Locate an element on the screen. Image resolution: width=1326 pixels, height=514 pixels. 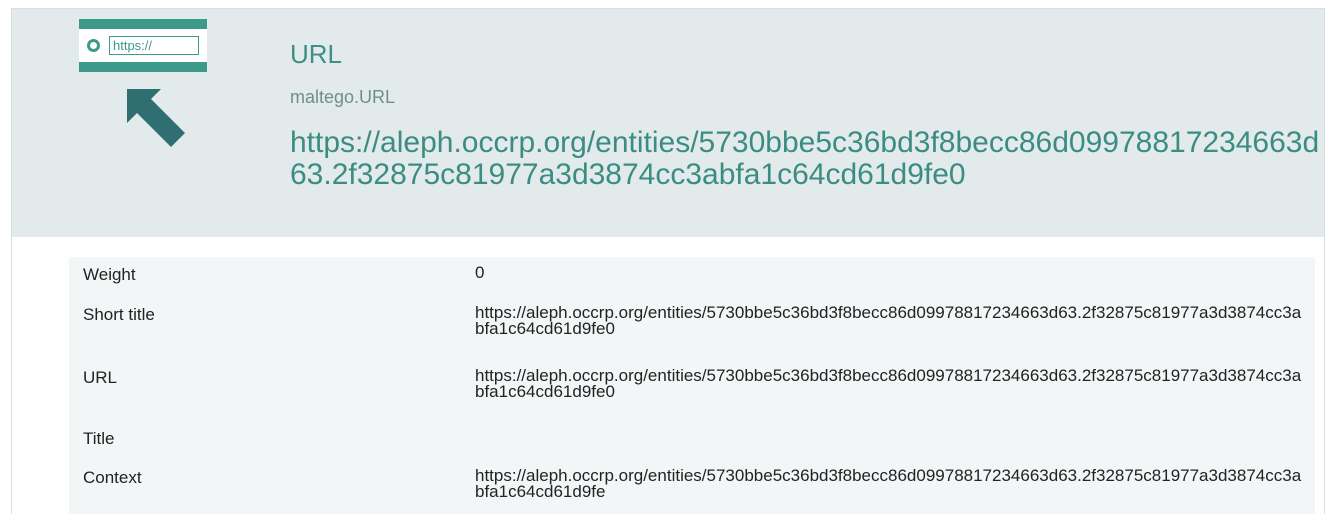
property-label: Title is located at coordinates (99, 438).